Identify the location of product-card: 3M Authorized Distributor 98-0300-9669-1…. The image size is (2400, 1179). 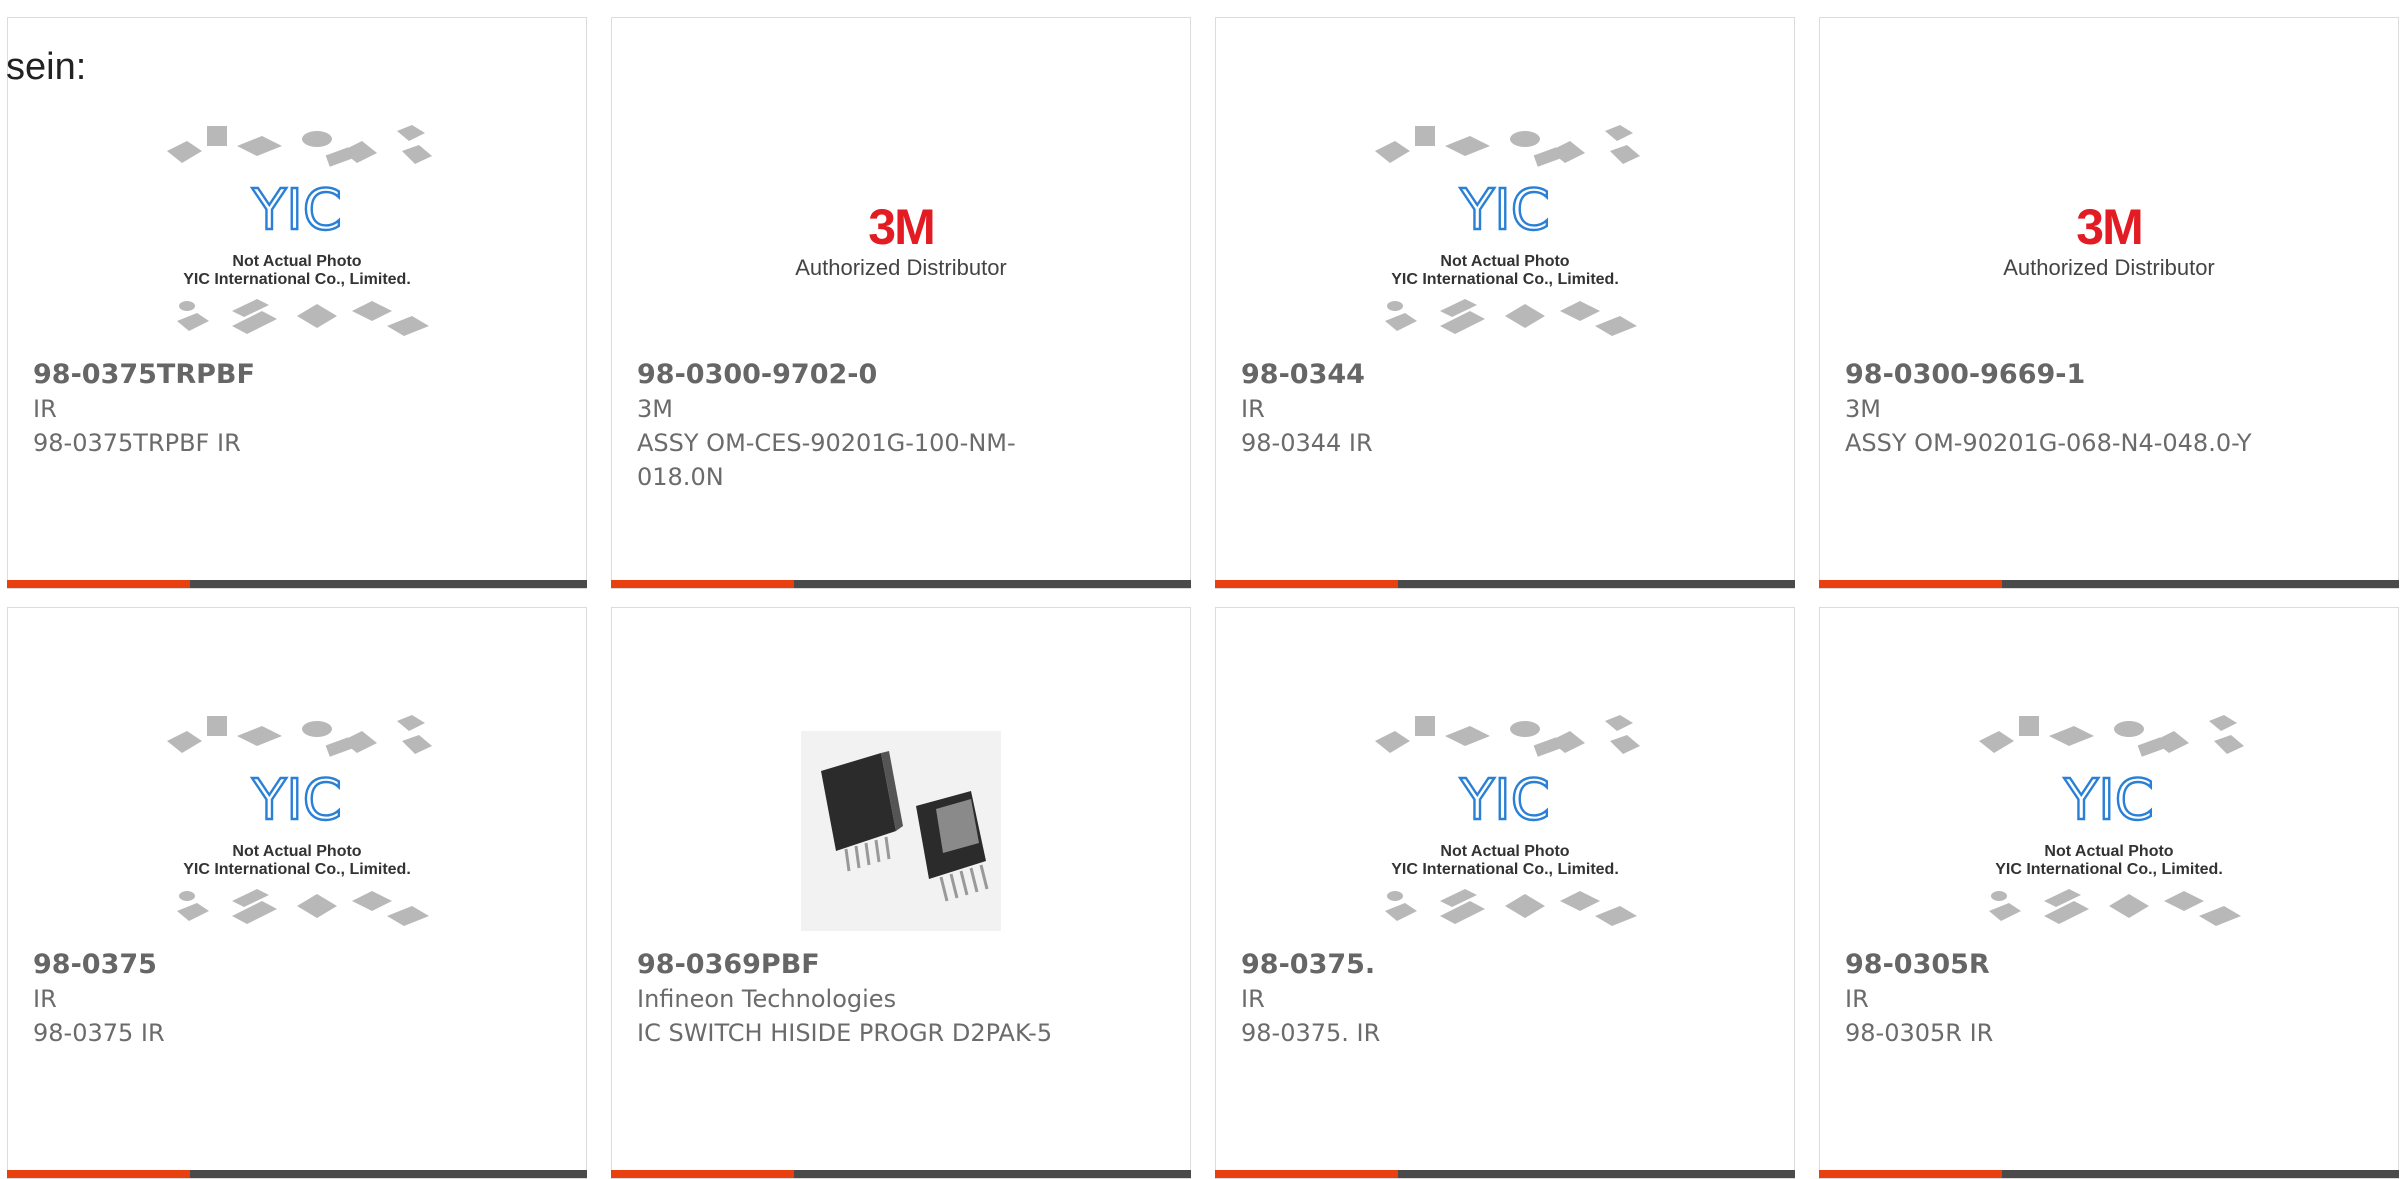
(2109, 303).